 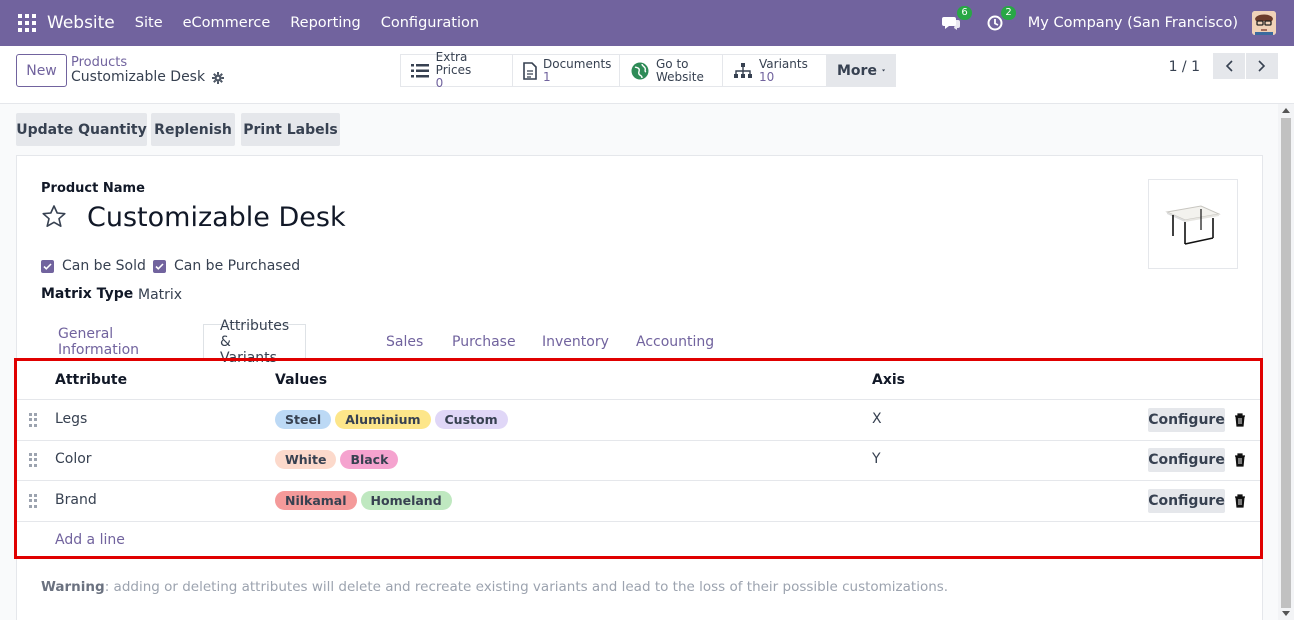 I want to click on go-to-website-button: Go to Website, so click(x=671, y=70).